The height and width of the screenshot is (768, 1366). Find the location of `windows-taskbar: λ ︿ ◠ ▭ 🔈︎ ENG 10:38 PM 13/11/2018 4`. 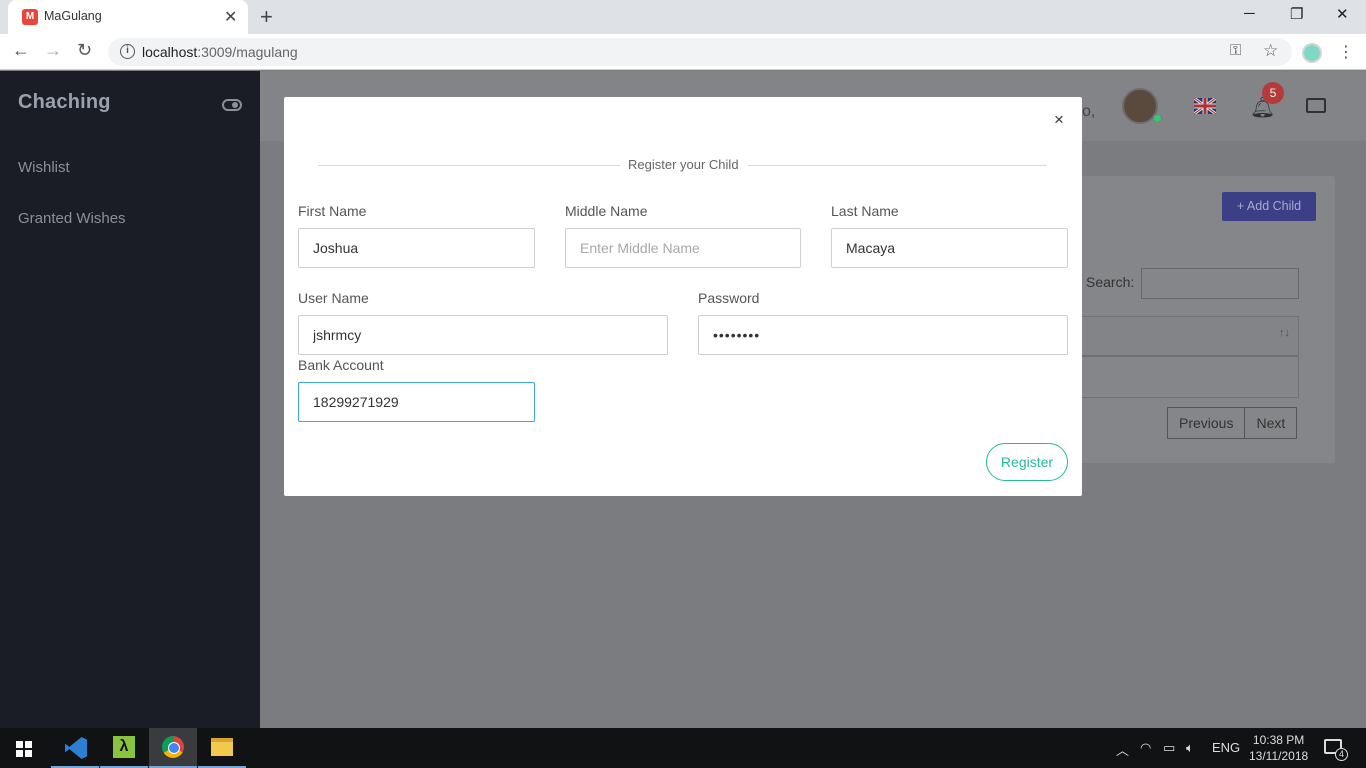

windows-taskbar: λ ︿ ◠ ▭ 🔈︎ ENG 10:38 PM 13/11/2018 4 is located at coordinates (683, 748).